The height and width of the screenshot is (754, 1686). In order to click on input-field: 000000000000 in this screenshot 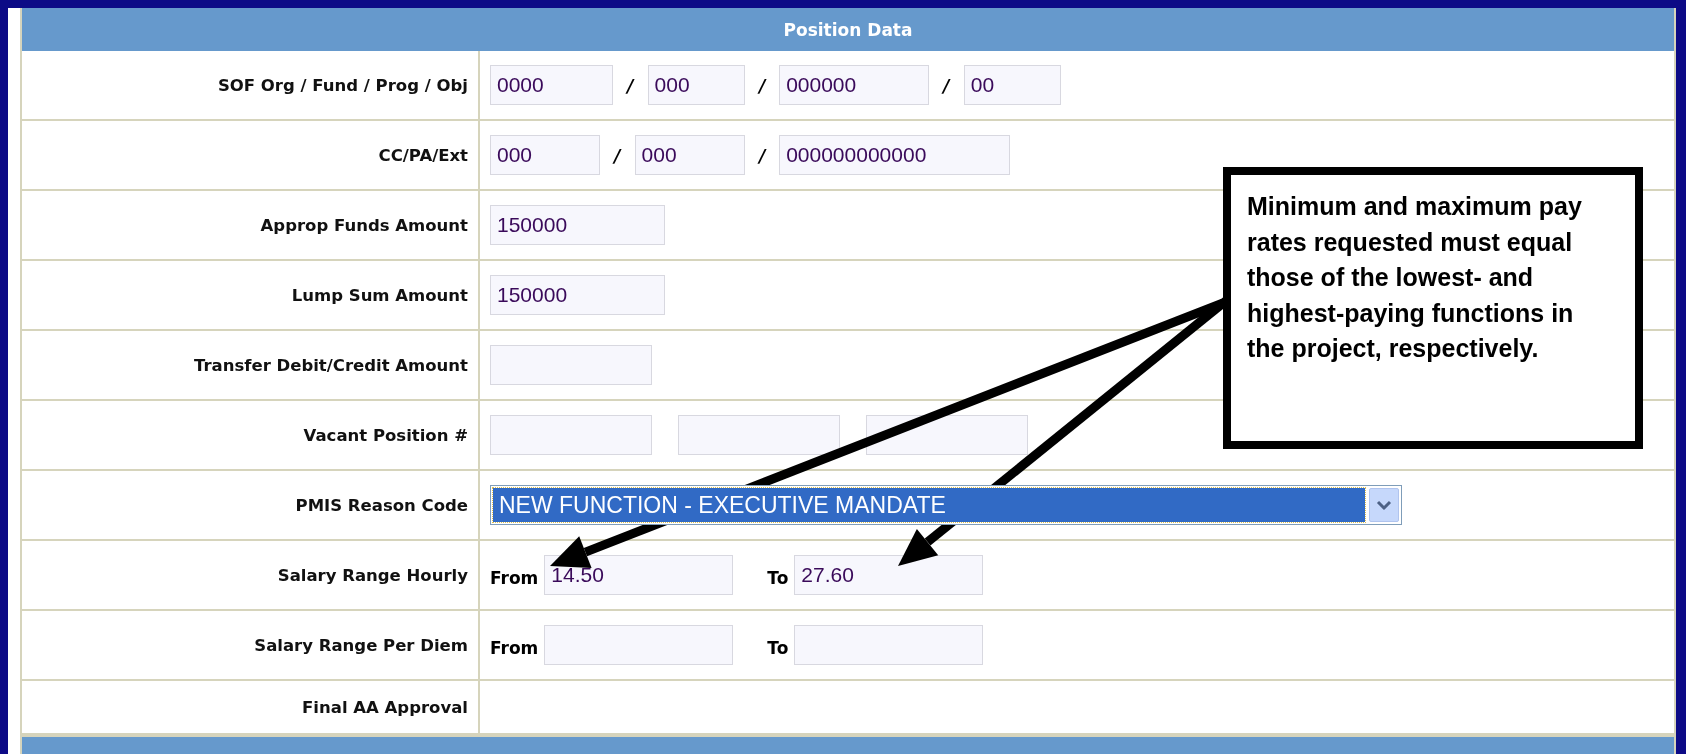, I will do `click(895, 155)`.